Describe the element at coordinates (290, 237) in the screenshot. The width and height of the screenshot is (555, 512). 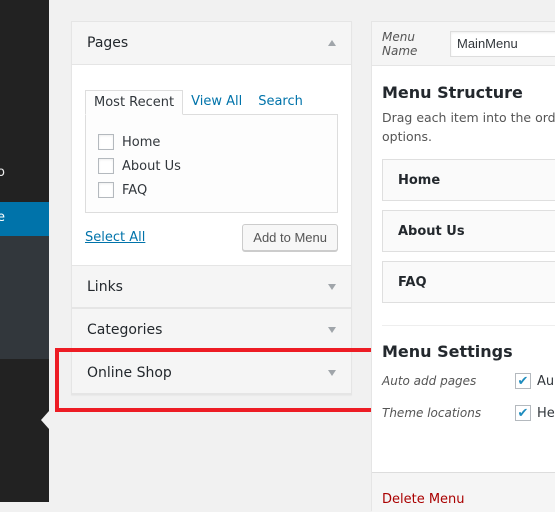
I see `add-to-menu-button: Add to Menu` at that location.